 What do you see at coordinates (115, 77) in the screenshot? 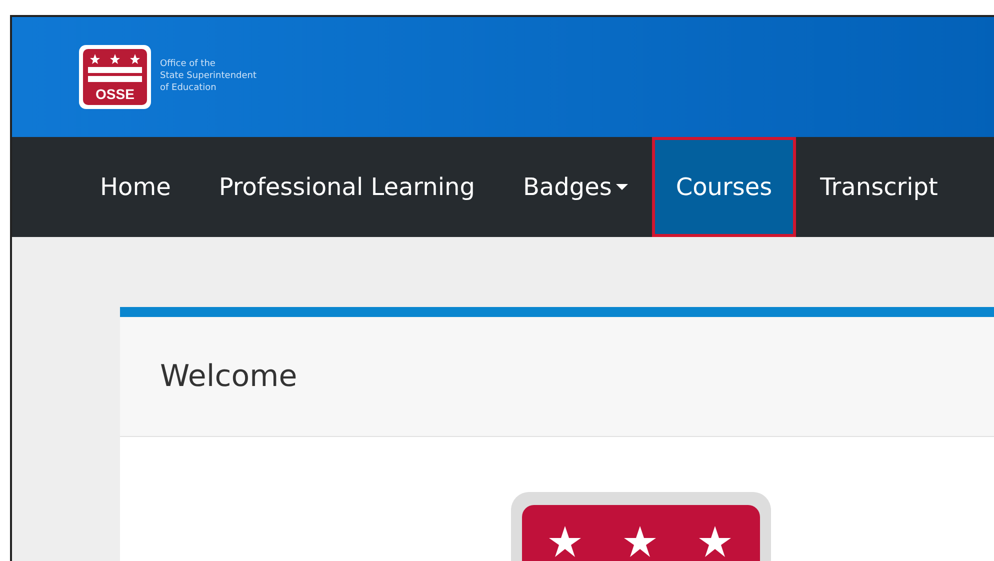
I see `logo-drawing` at bounding box center [115, 77].